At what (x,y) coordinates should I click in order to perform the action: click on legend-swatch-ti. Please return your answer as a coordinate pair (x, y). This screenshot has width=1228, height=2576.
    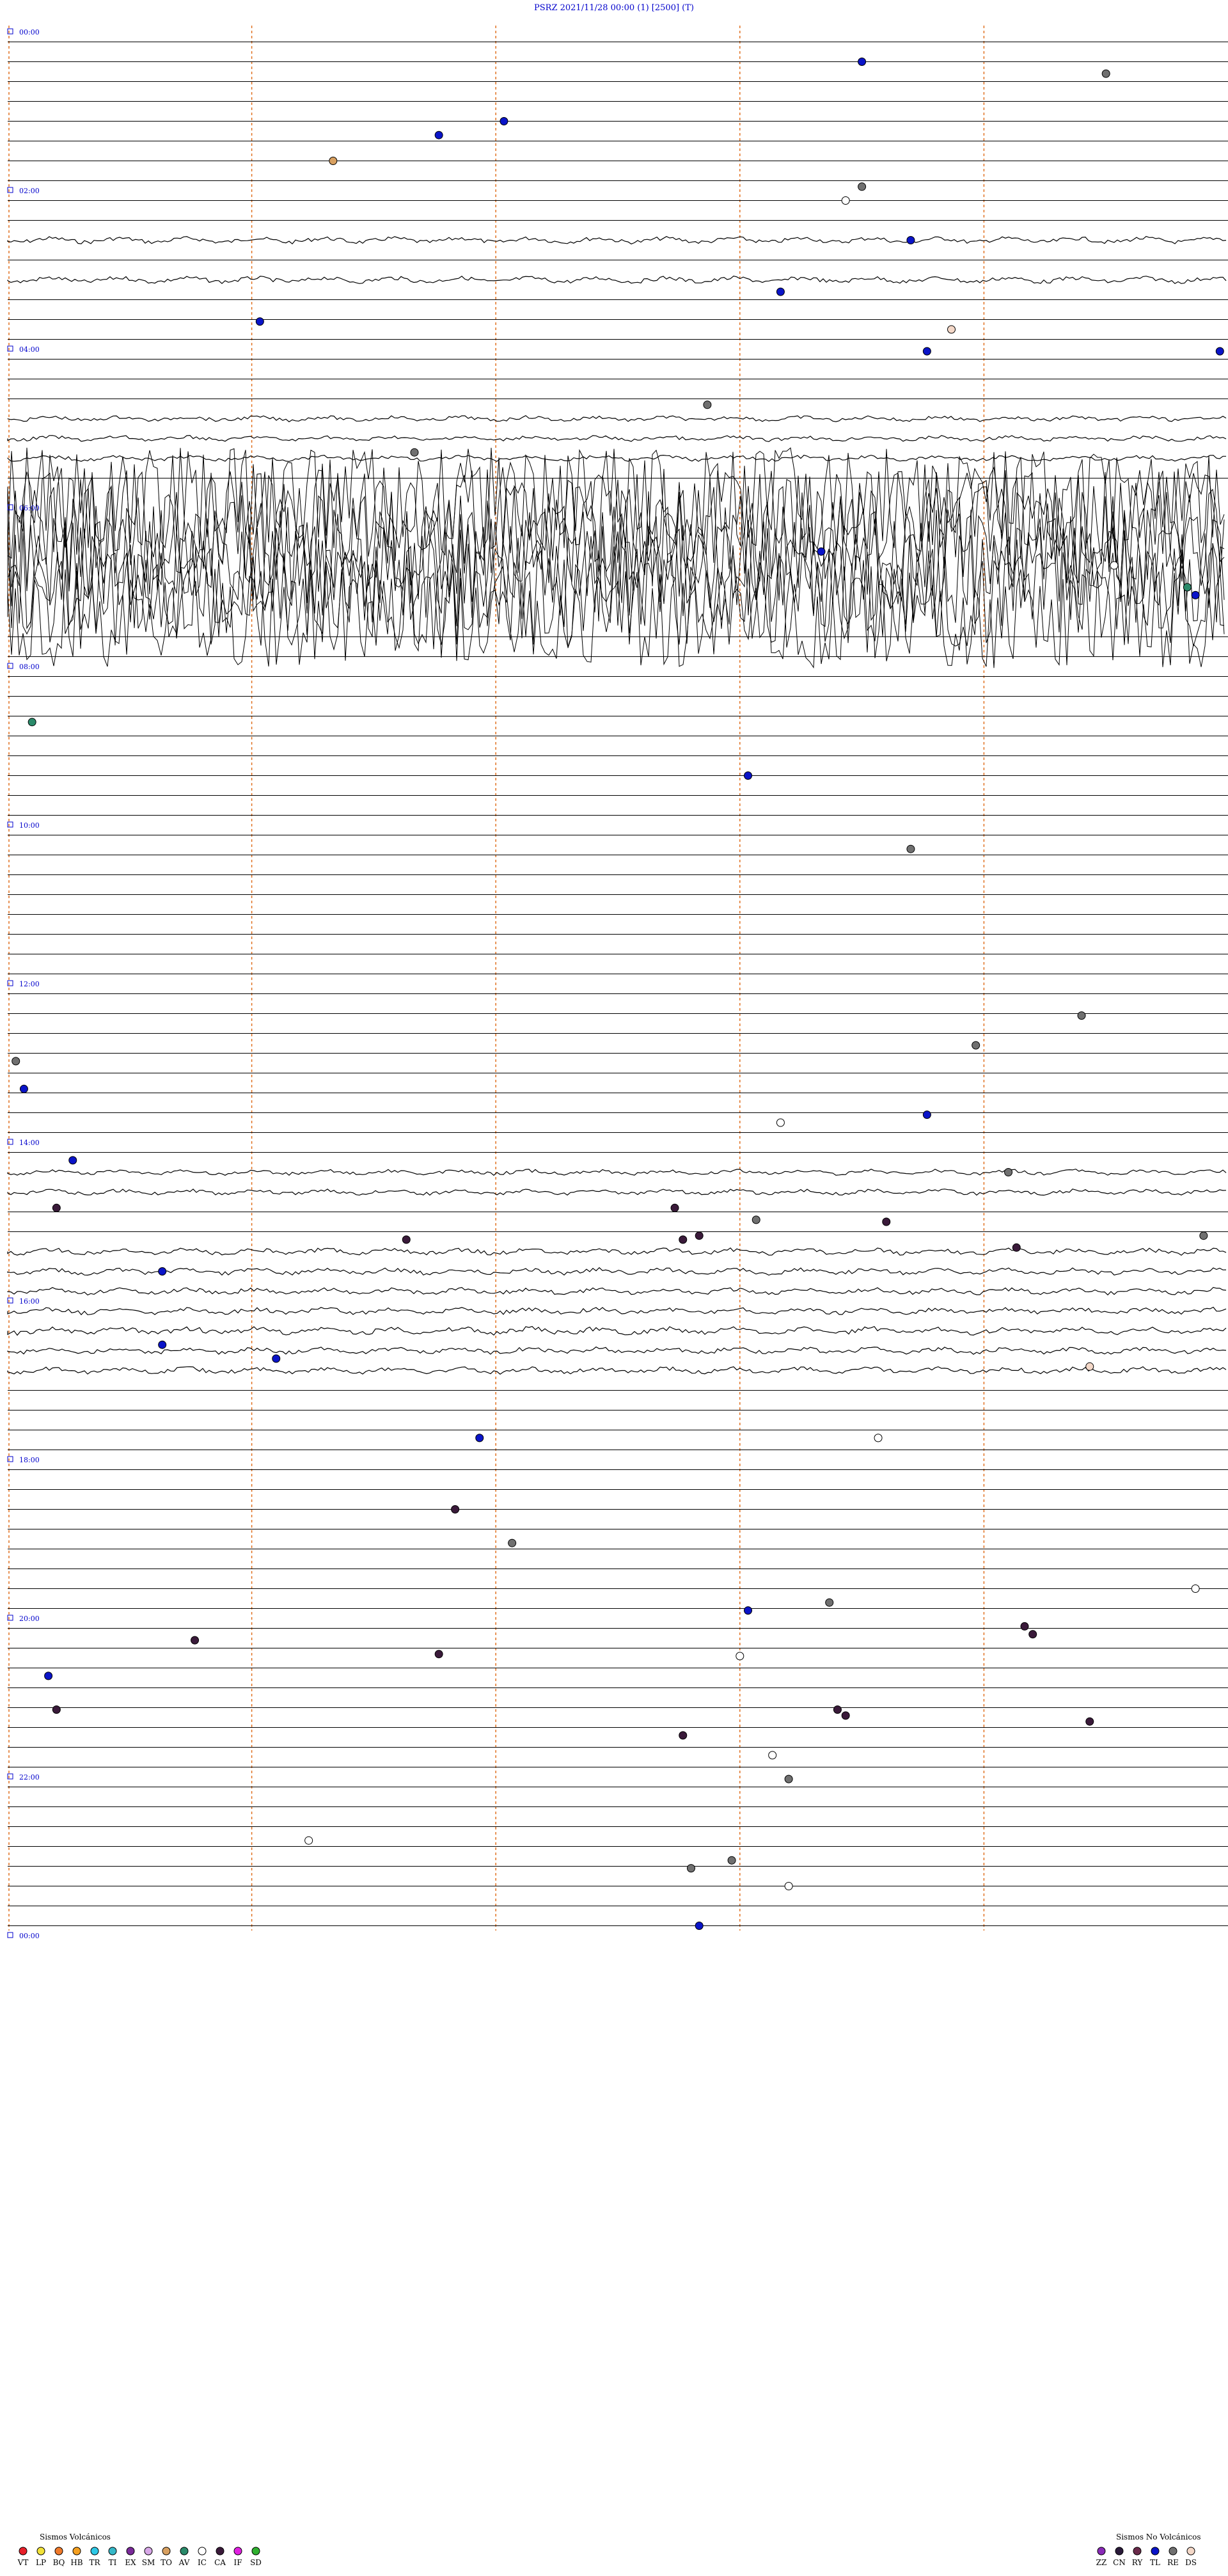
    Looking at the image, I should click on (112, 2551).